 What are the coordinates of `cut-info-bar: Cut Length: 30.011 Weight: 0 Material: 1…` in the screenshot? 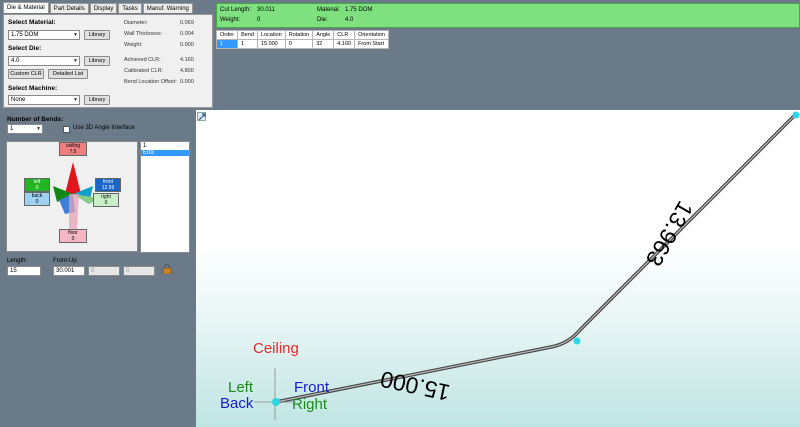 It's located at (508, 15).